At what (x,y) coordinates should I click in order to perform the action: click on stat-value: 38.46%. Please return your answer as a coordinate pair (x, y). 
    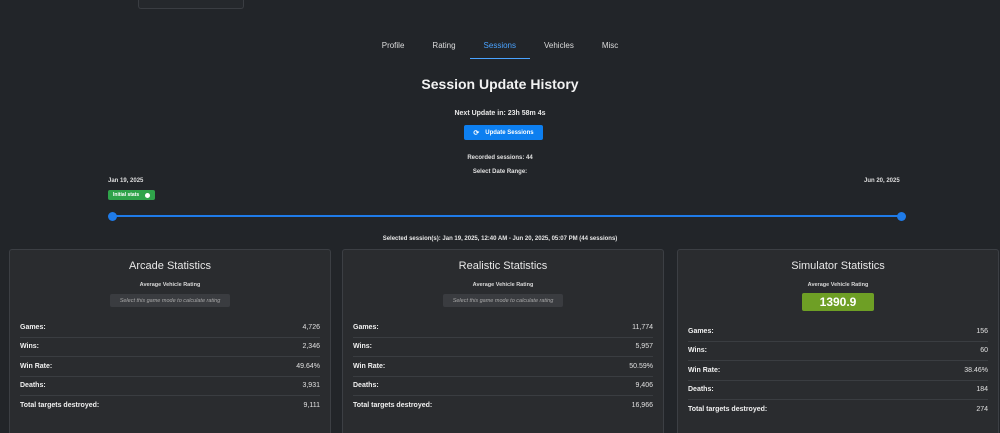
    Looking at the image, I should click on (976, 370).